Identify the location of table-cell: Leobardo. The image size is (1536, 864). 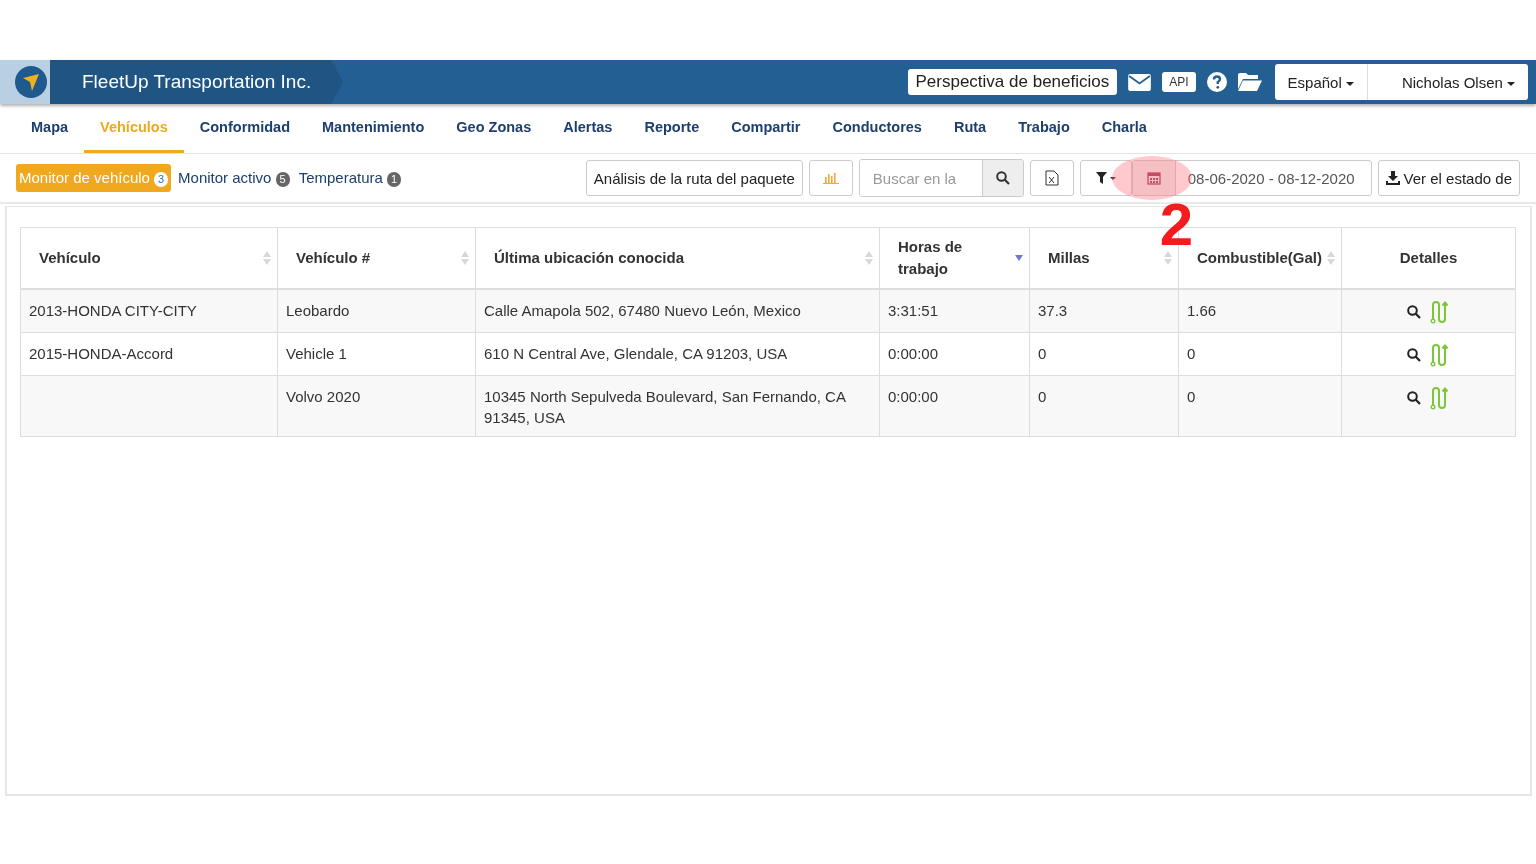
(318, 310).